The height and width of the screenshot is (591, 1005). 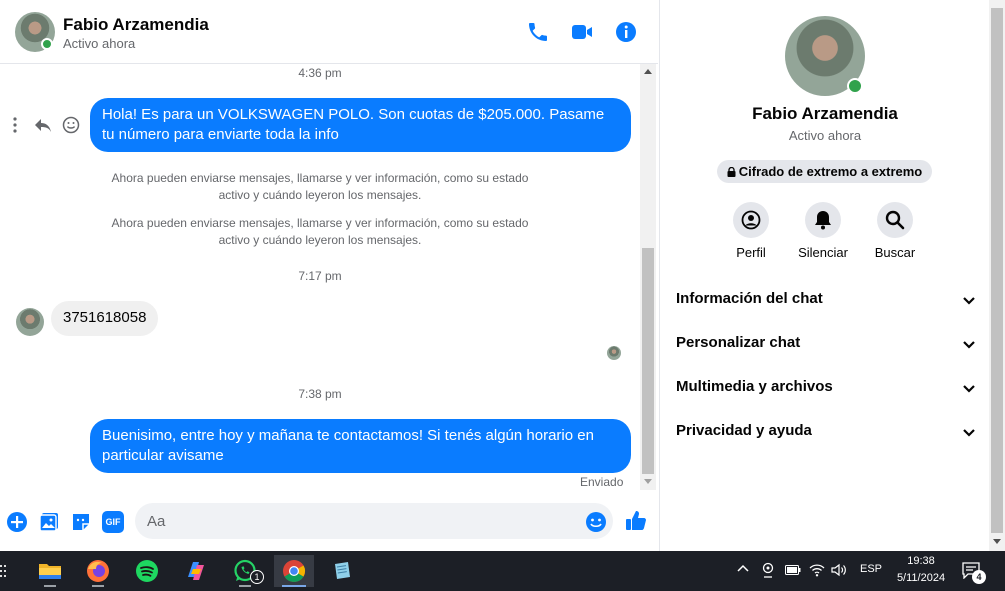 What do you see at coordinates (921, 578) in the screenshot?
I see `clock-date: 5/11/2024` at bounding box center [921, 578].